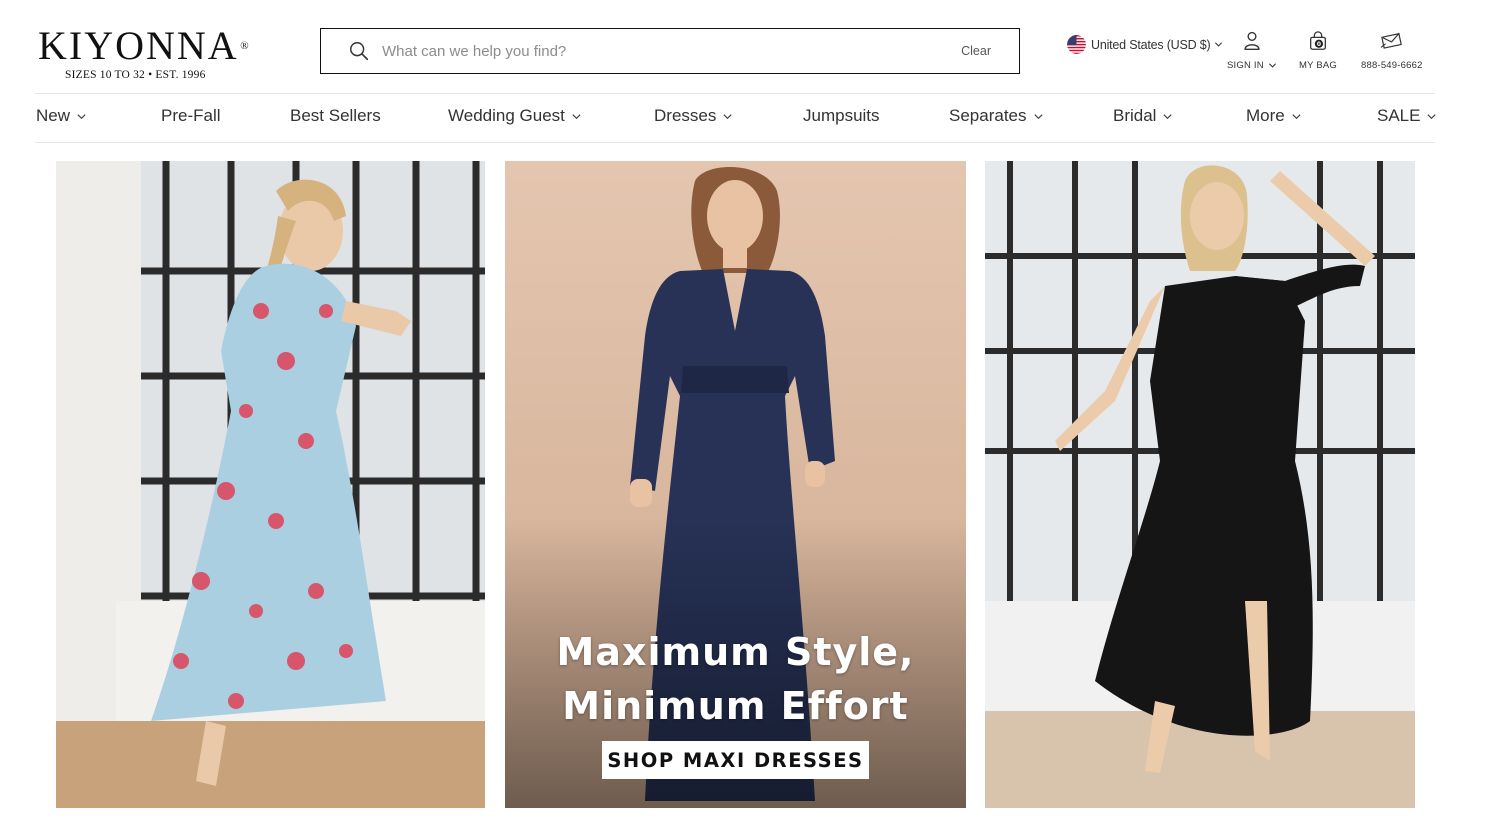 The image size is (1495, 838). Describe the element at coordinates (1245, 65) in the screenshot. I see `sign-in-label: SIGN IN` at that location.